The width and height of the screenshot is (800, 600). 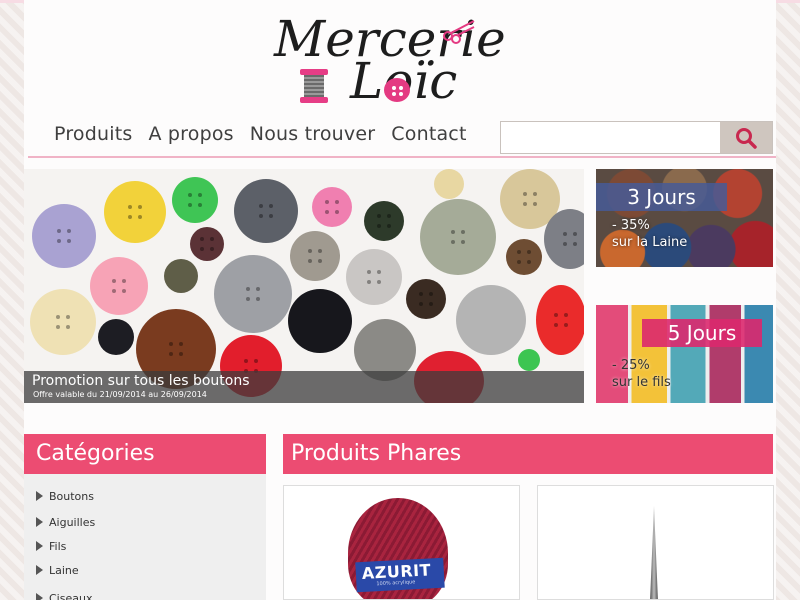 What do you see at coordinates (190, 137) in the screenshot?
I see `nav-item-a-propos: A propos` at bounding box center [190, 137].